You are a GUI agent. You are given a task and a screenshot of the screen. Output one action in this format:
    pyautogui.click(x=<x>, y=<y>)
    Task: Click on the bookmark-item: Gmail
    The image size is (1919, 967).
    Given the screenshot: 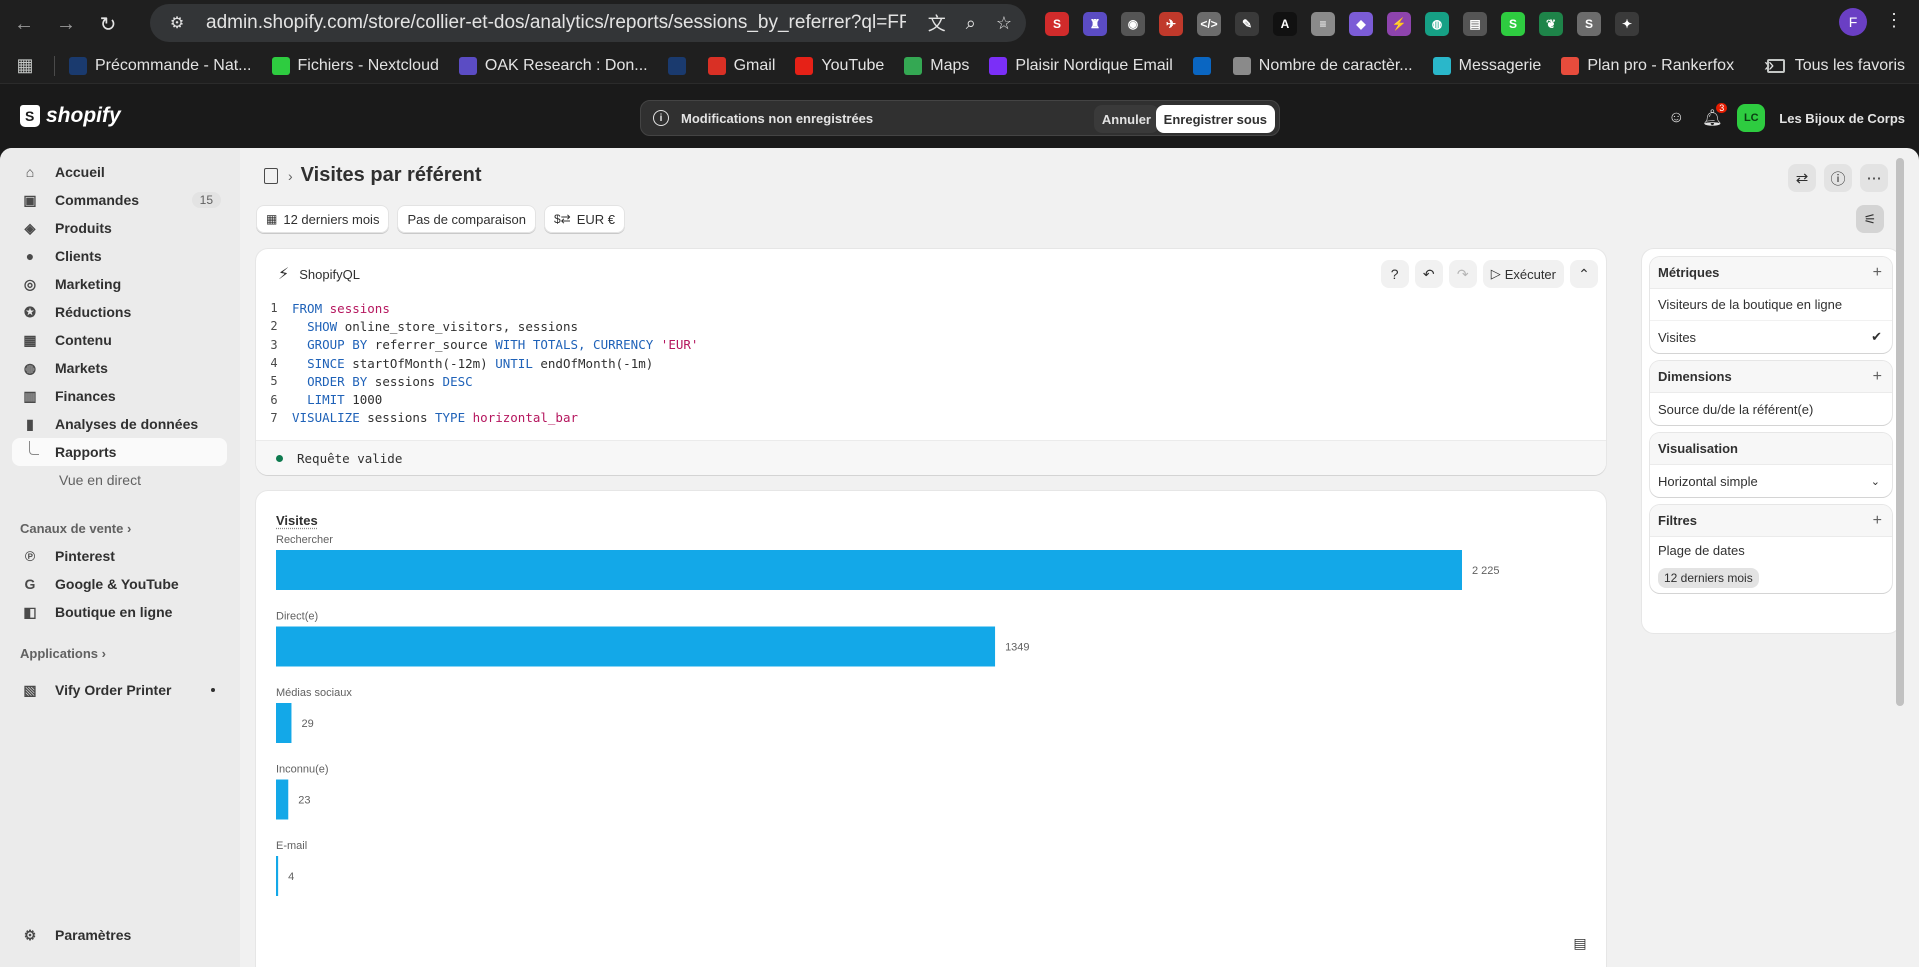 What is the action you would take?
    pyautogui.click(x=741, y=65)
    